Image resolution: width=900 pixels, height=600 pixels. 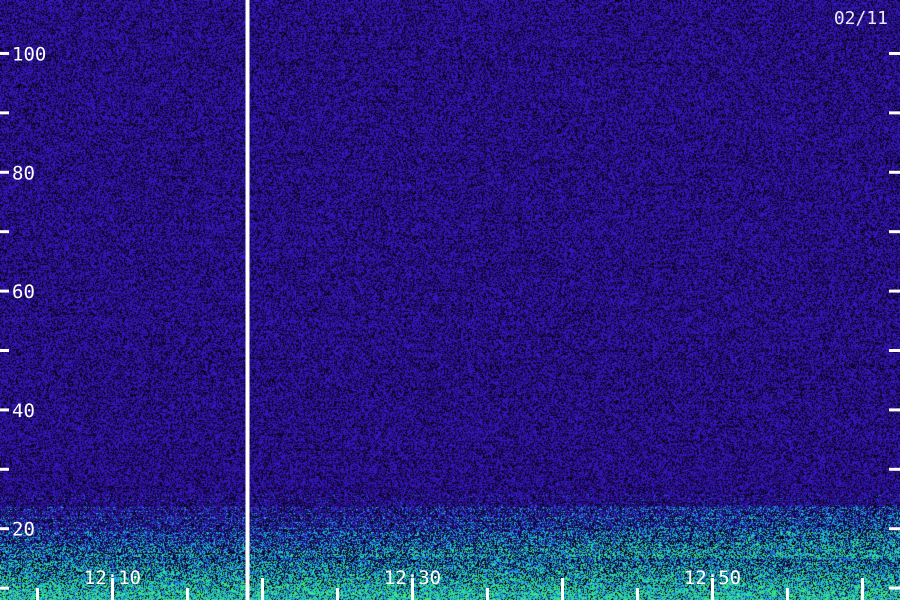 What do you see at coordinates (412, 578) in the screenshot?
I see `x-tick-label: 12:30` at bounding box center [412, 578].